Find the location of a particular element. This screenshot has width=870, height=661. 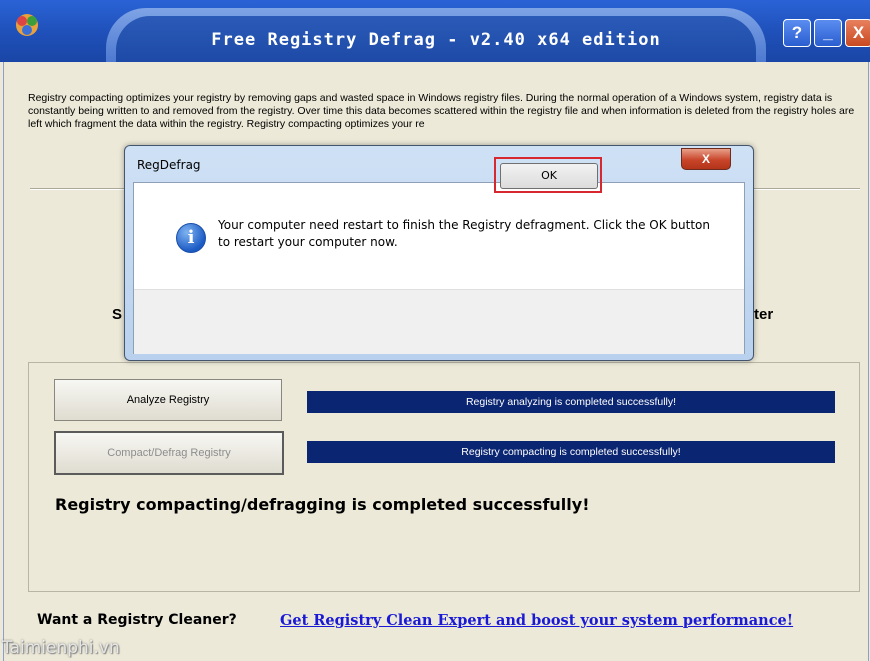

dialog-close-button: X is located at coordinates (706, 159).